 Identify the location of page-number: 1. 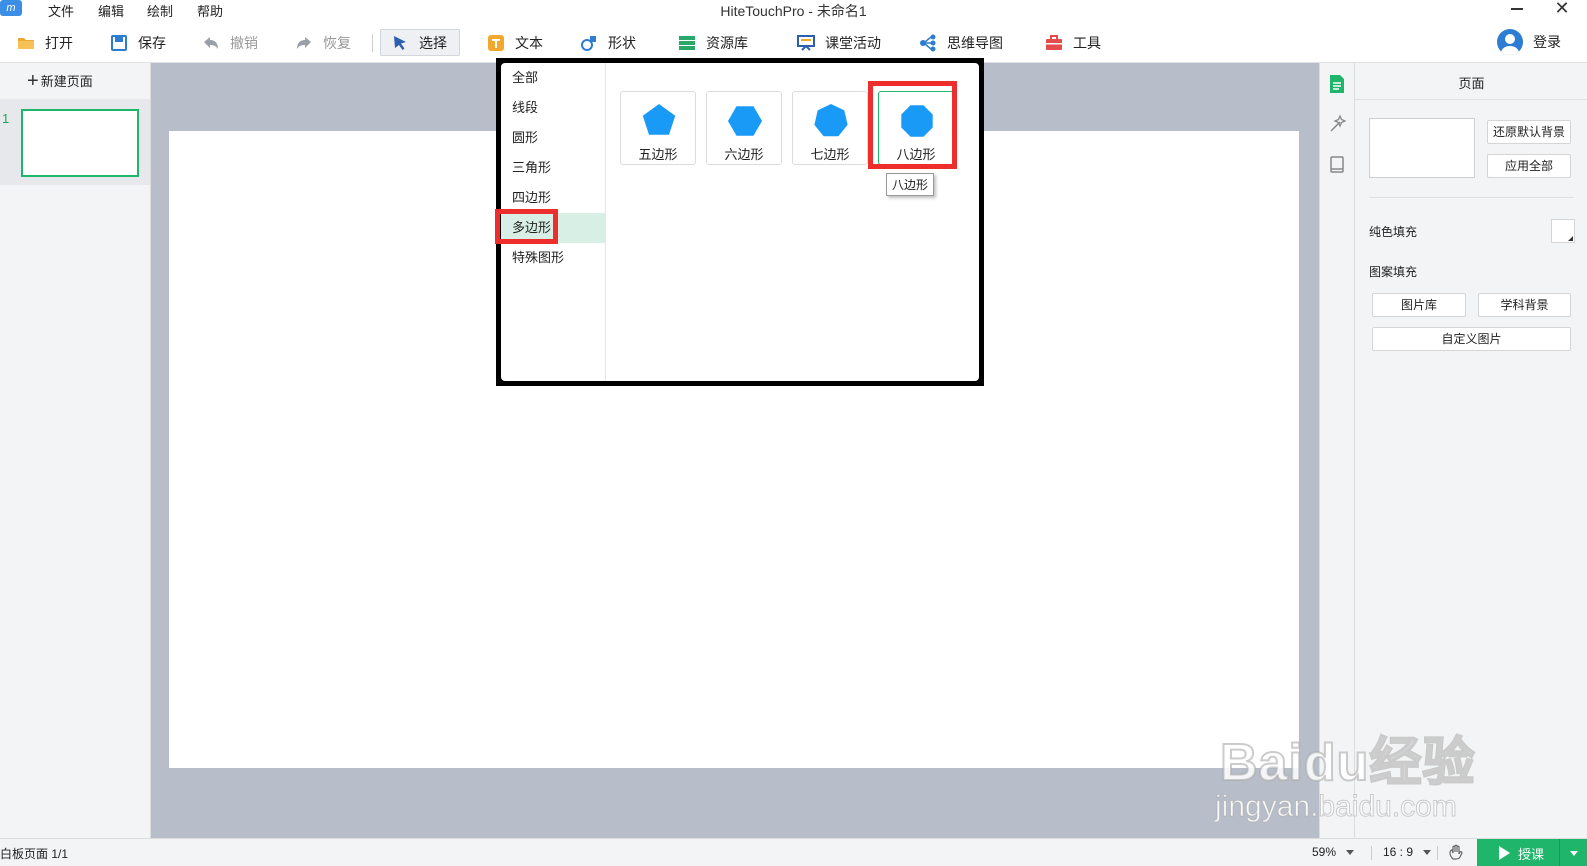
(6, 118).